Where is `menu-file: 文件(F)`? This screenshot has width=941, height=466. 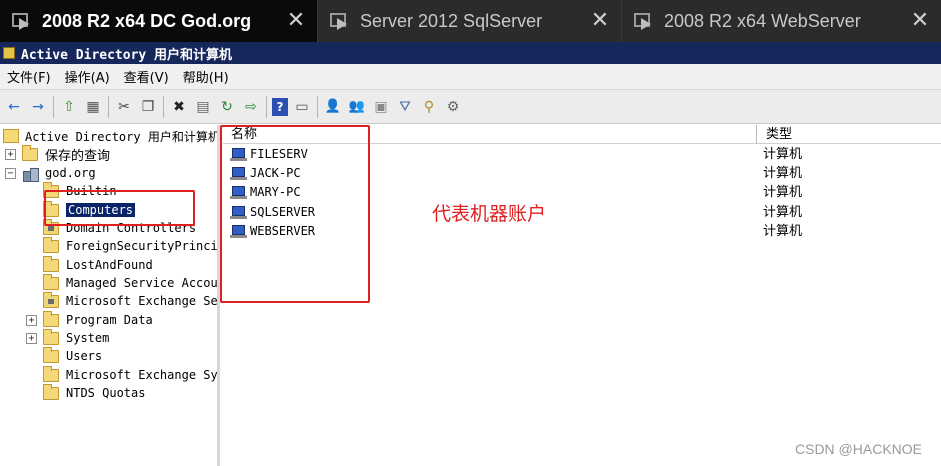
menu-file: 文件(F) is located at coordinates (29, 76).